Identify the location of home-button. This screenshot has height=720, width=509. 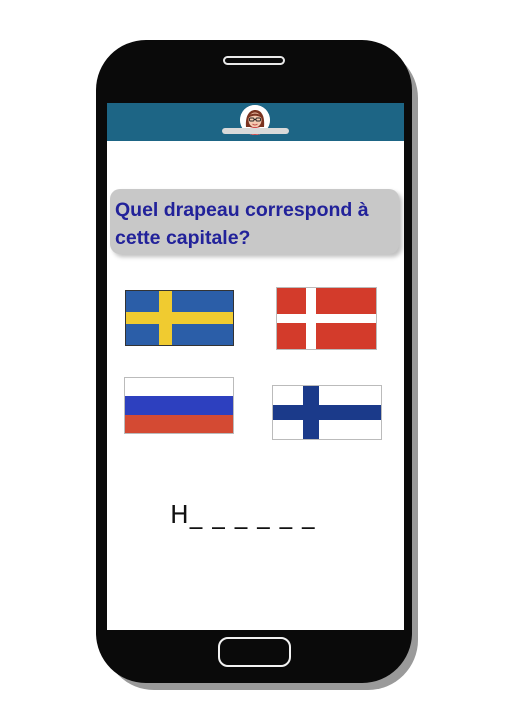
(254, 652).